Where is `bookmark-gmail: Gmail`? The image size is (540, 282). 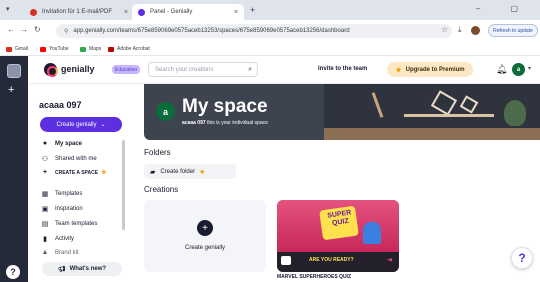 bookmark-gmail: Gmail is located at coordinates (17, 49).